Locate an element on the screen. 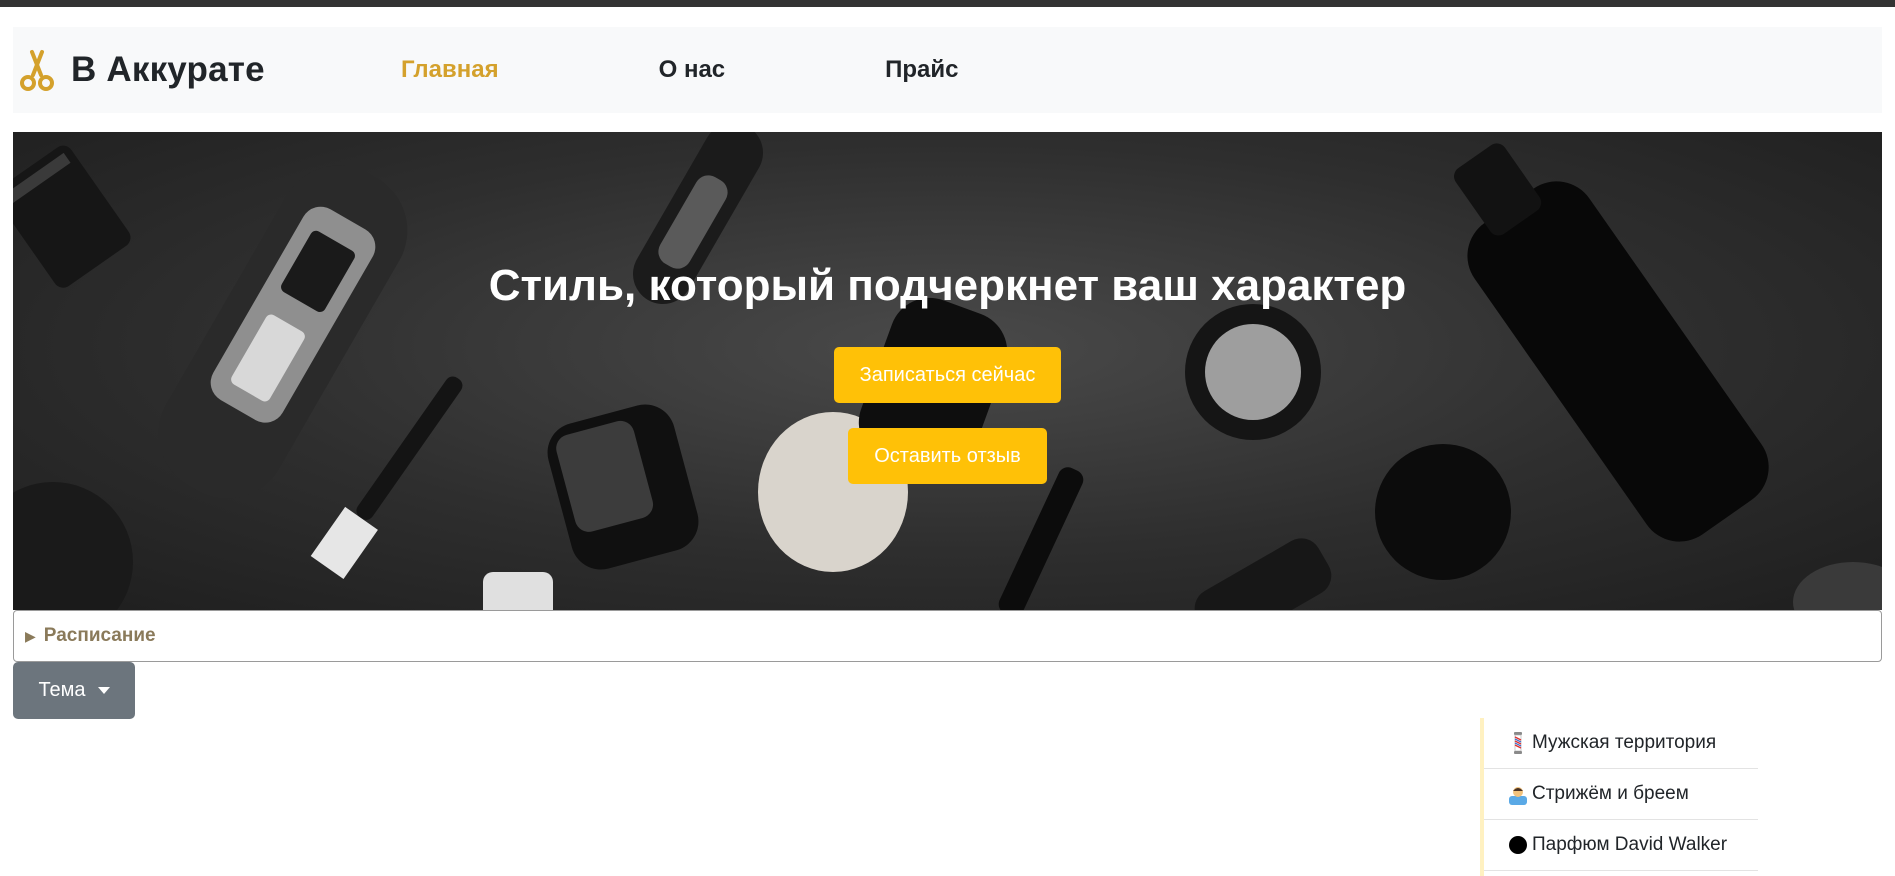  brand: В Аккурате is located at coordinates (142, 70).